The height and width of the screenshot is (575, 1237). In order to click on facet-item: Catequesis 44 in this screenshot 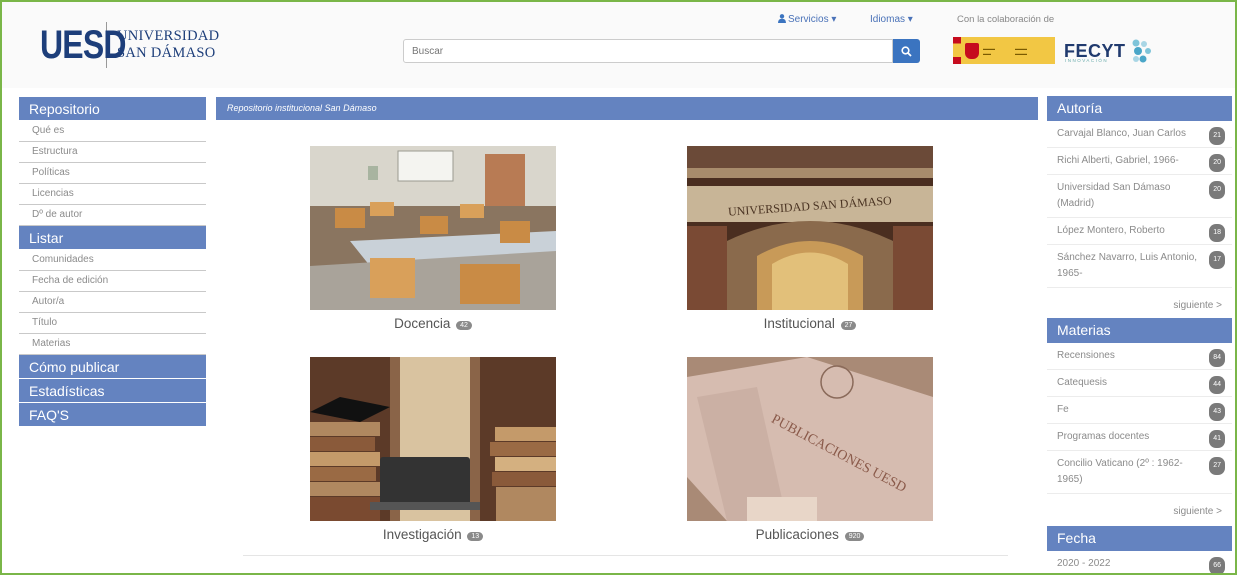, I will do `click(1139, 383)`.